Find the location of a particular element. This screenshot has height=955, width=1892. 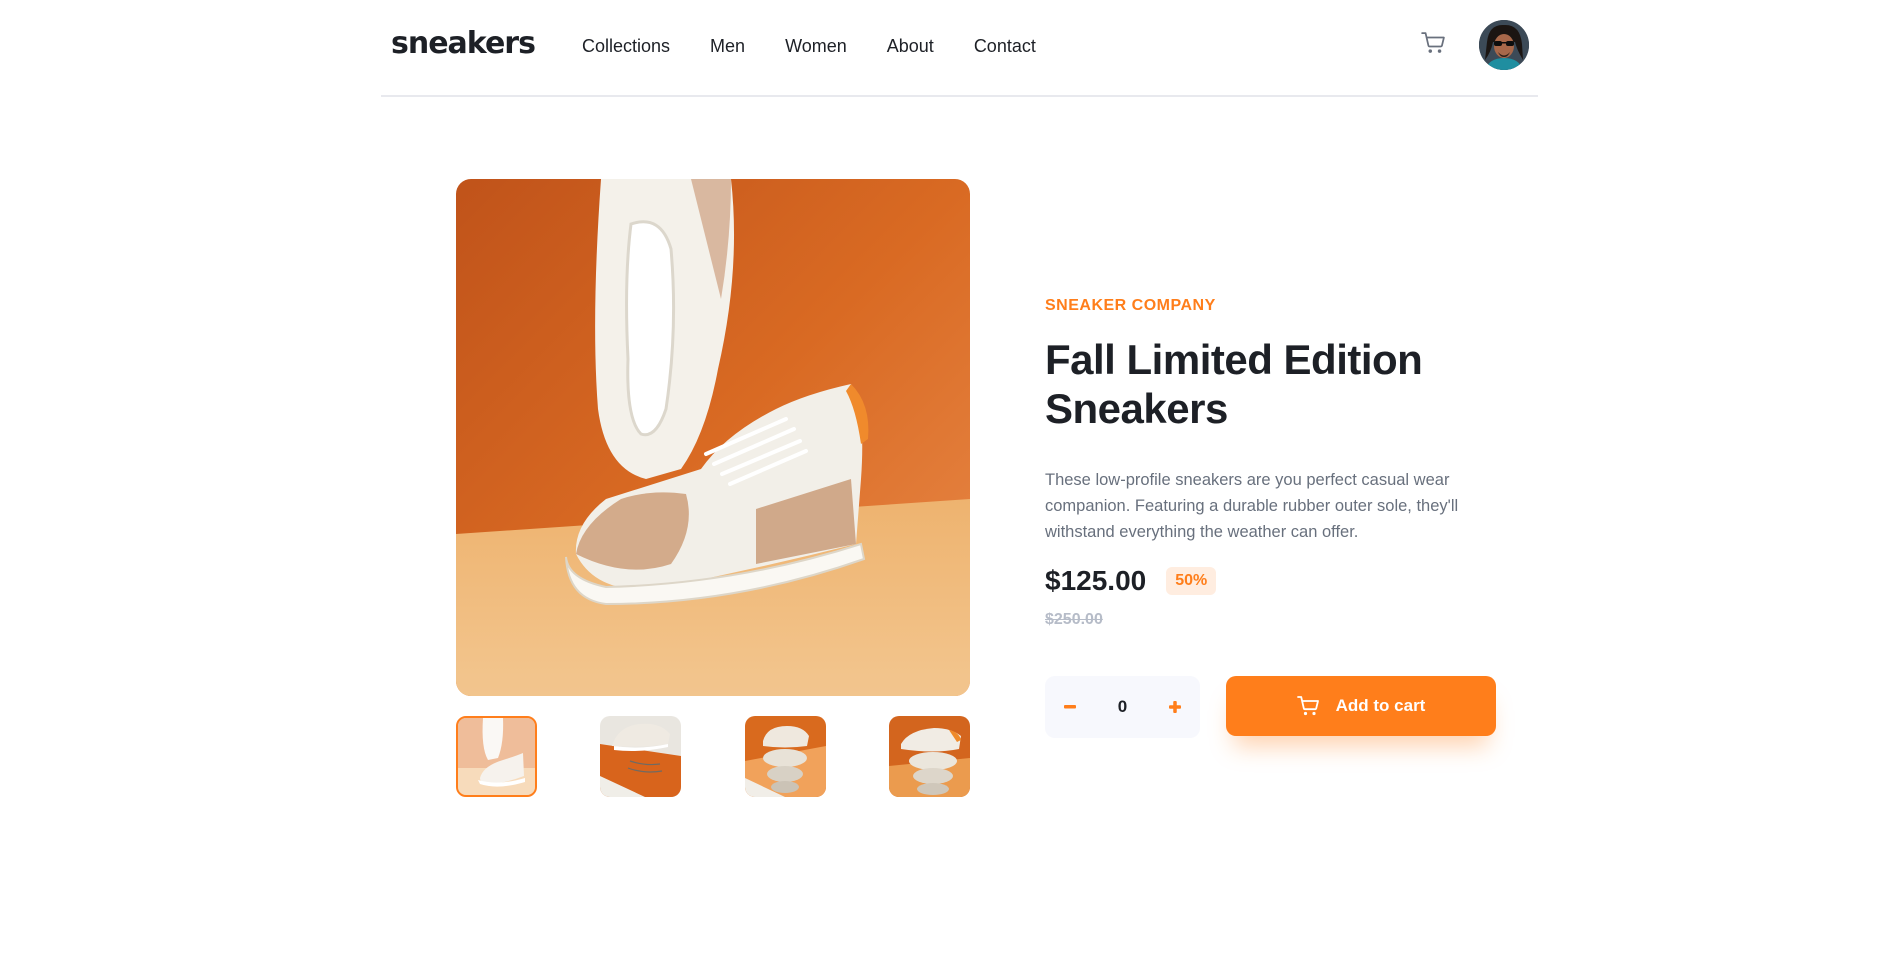

quantity-value: 0 is located at coordinates (1122, 706).